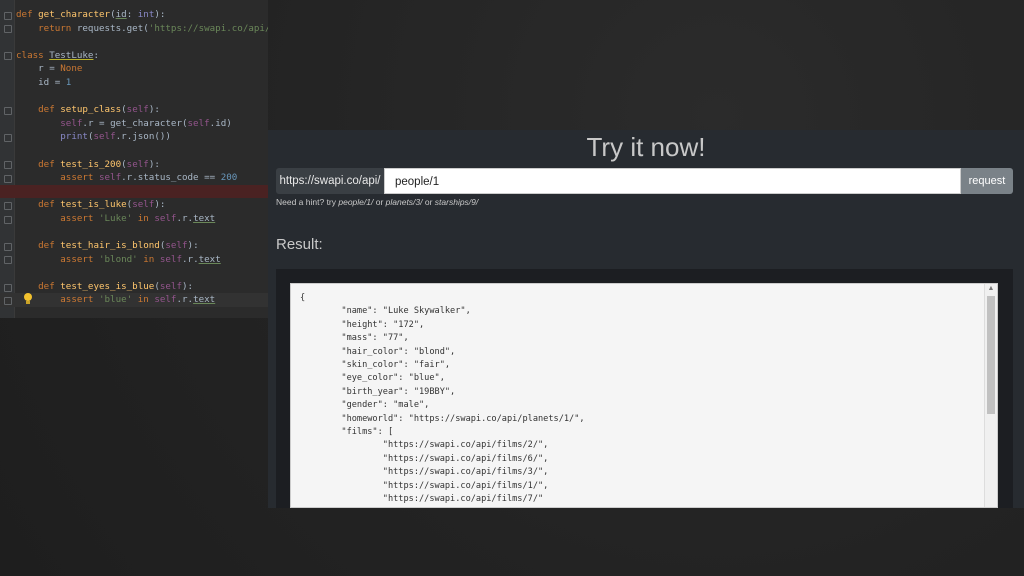 Image resolution: width=1024 pixels, height=576 pixels. I want to click on code-token: test_eyes_is_blue, so click(107, 286).